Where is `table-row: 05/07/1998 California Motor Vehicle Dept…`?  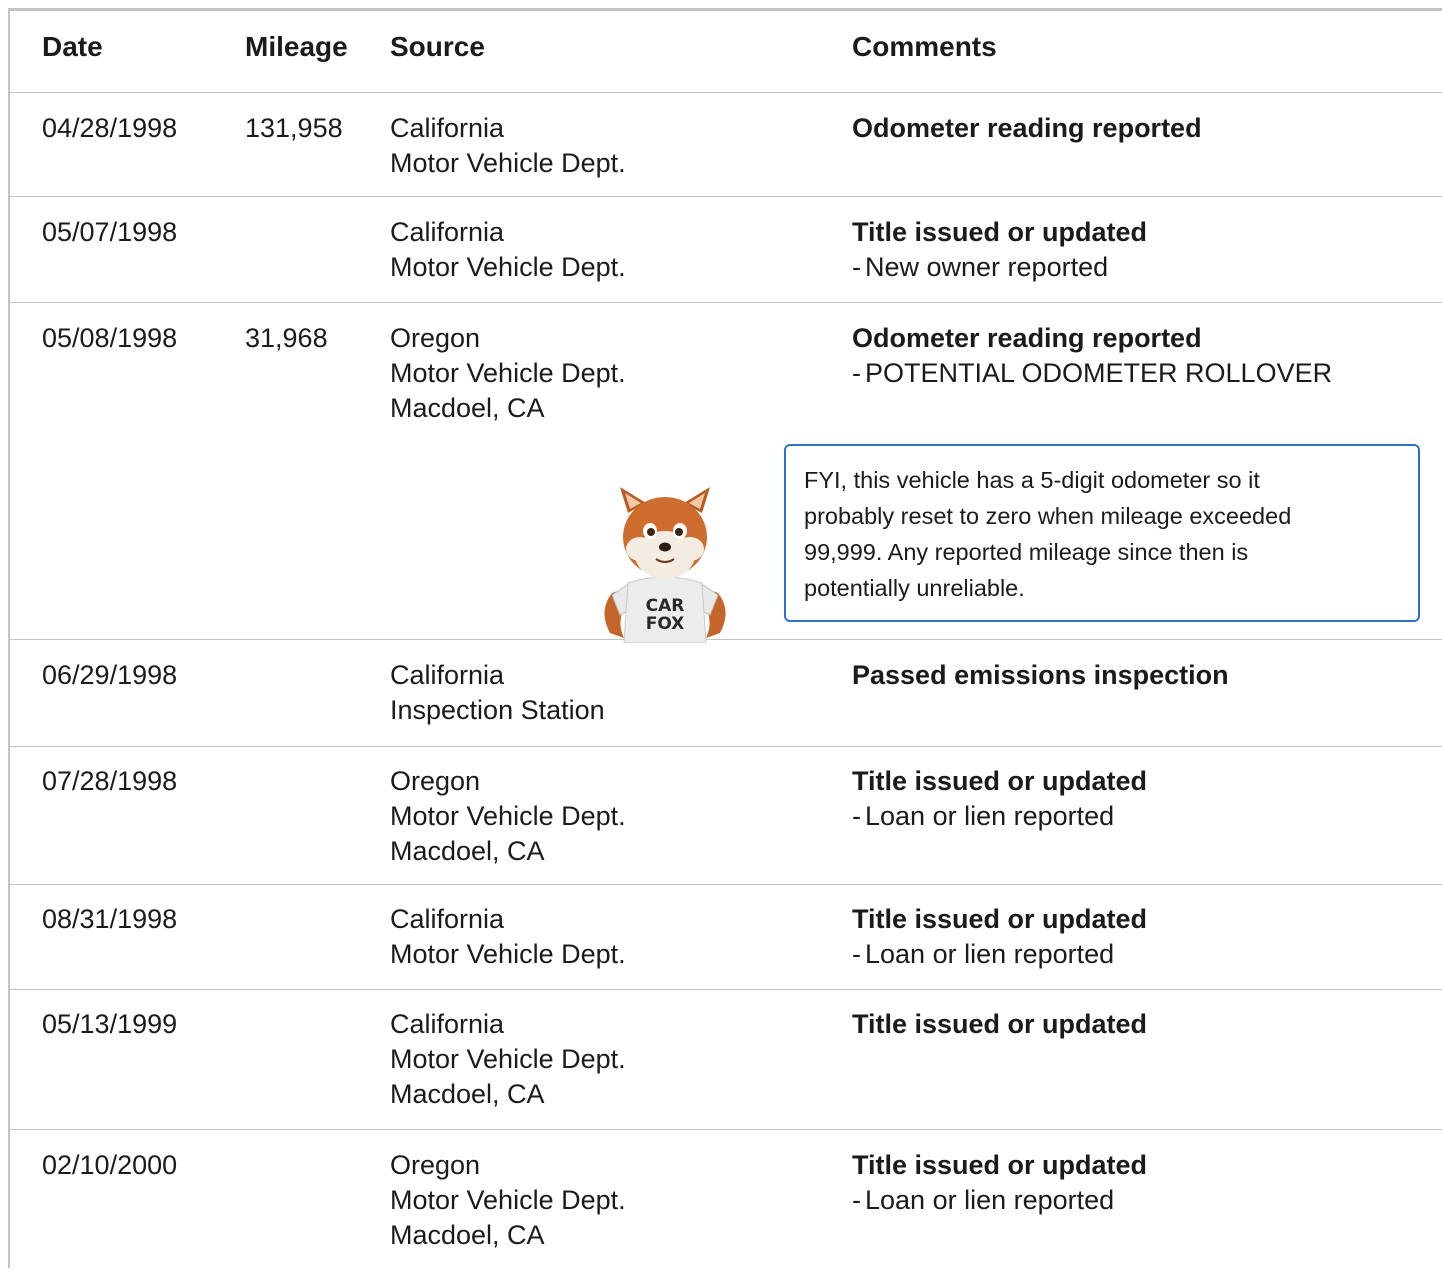 table-row: 05/07/1998 California Motor Vehicle Dept… is located at coordinates (726, 250).